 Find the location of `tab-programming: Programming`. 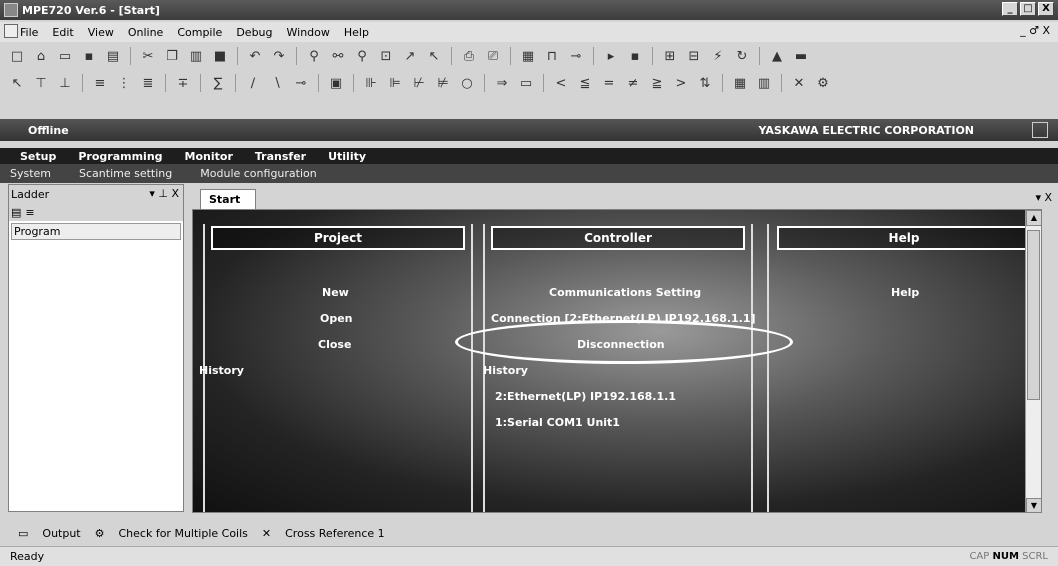

tab-programming: Programming is located at coordinates (120, 156).